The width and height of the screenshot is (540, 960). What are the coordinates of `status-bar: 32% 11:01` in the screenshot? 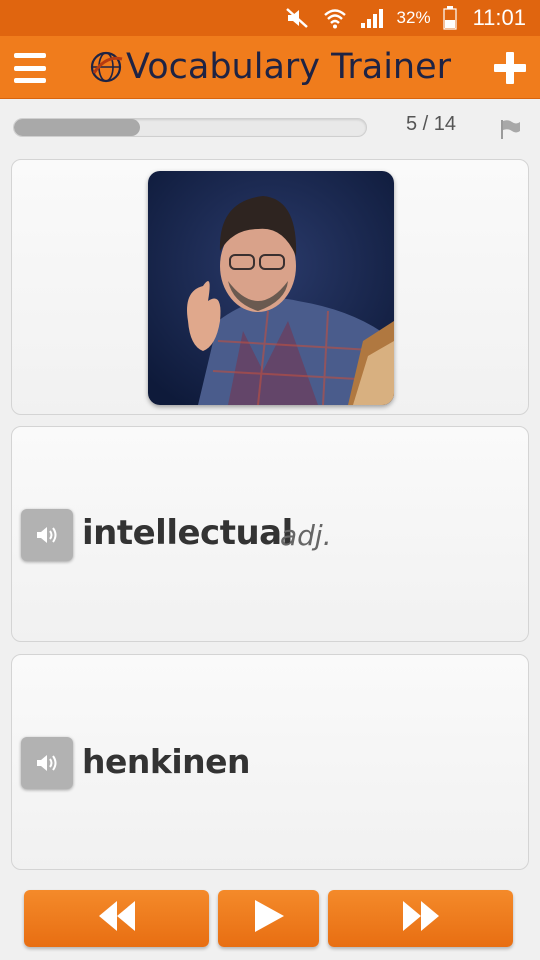 It's located at (270, 18).